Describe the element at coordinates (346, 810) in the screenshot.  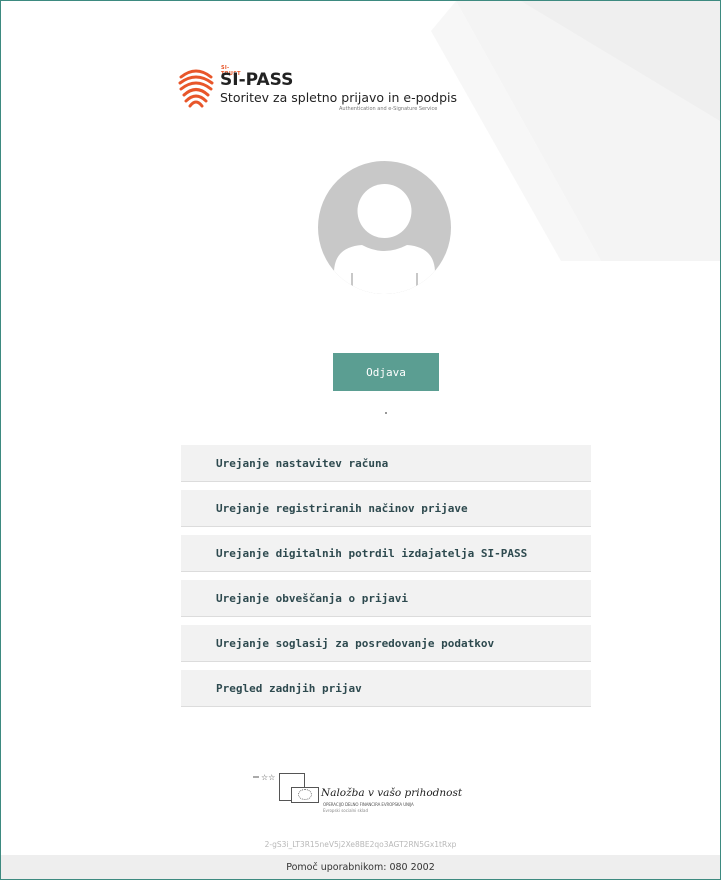
I see `eu-funding-line2: Evropski socialni sklad` at that location.